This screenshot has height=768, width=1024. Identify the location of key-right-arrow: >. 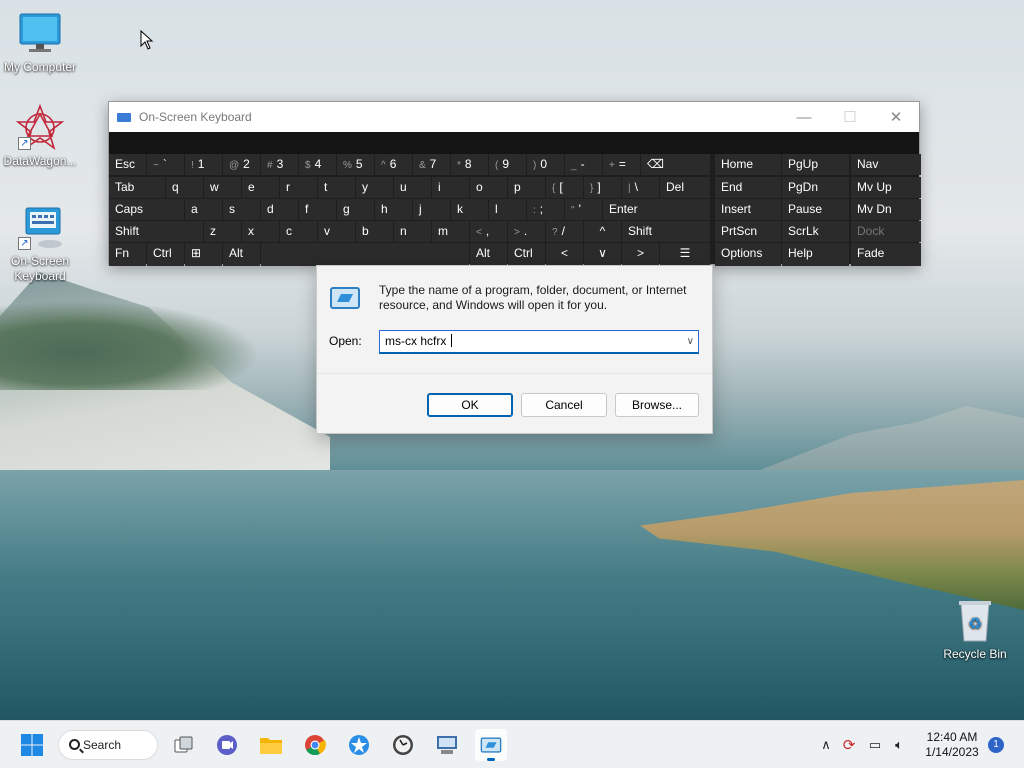
(640, 254).